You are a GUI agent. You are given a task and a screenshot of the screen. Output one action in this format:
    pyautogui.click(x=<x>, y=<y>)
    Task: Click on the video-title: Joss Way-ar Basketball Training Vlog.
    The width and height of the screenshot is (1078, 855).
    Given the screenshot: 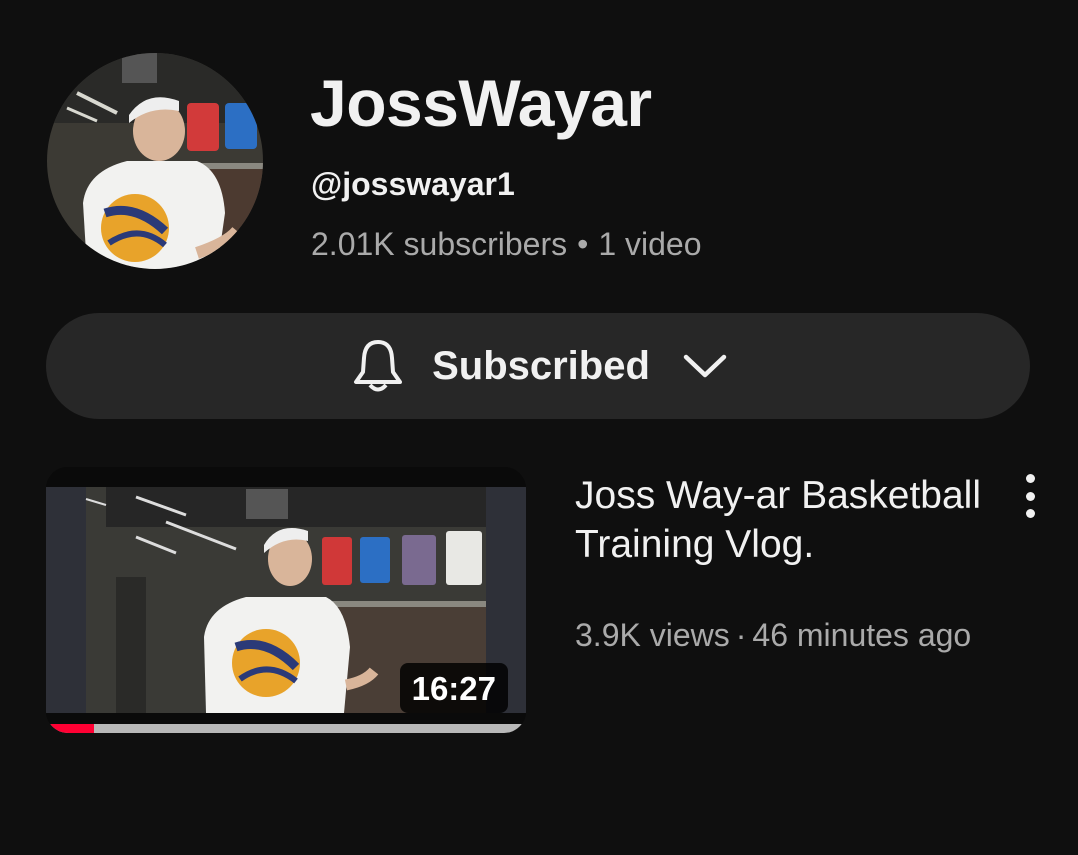 What is the action you would take?
    pyautogui.click(x=785, y=520)
    